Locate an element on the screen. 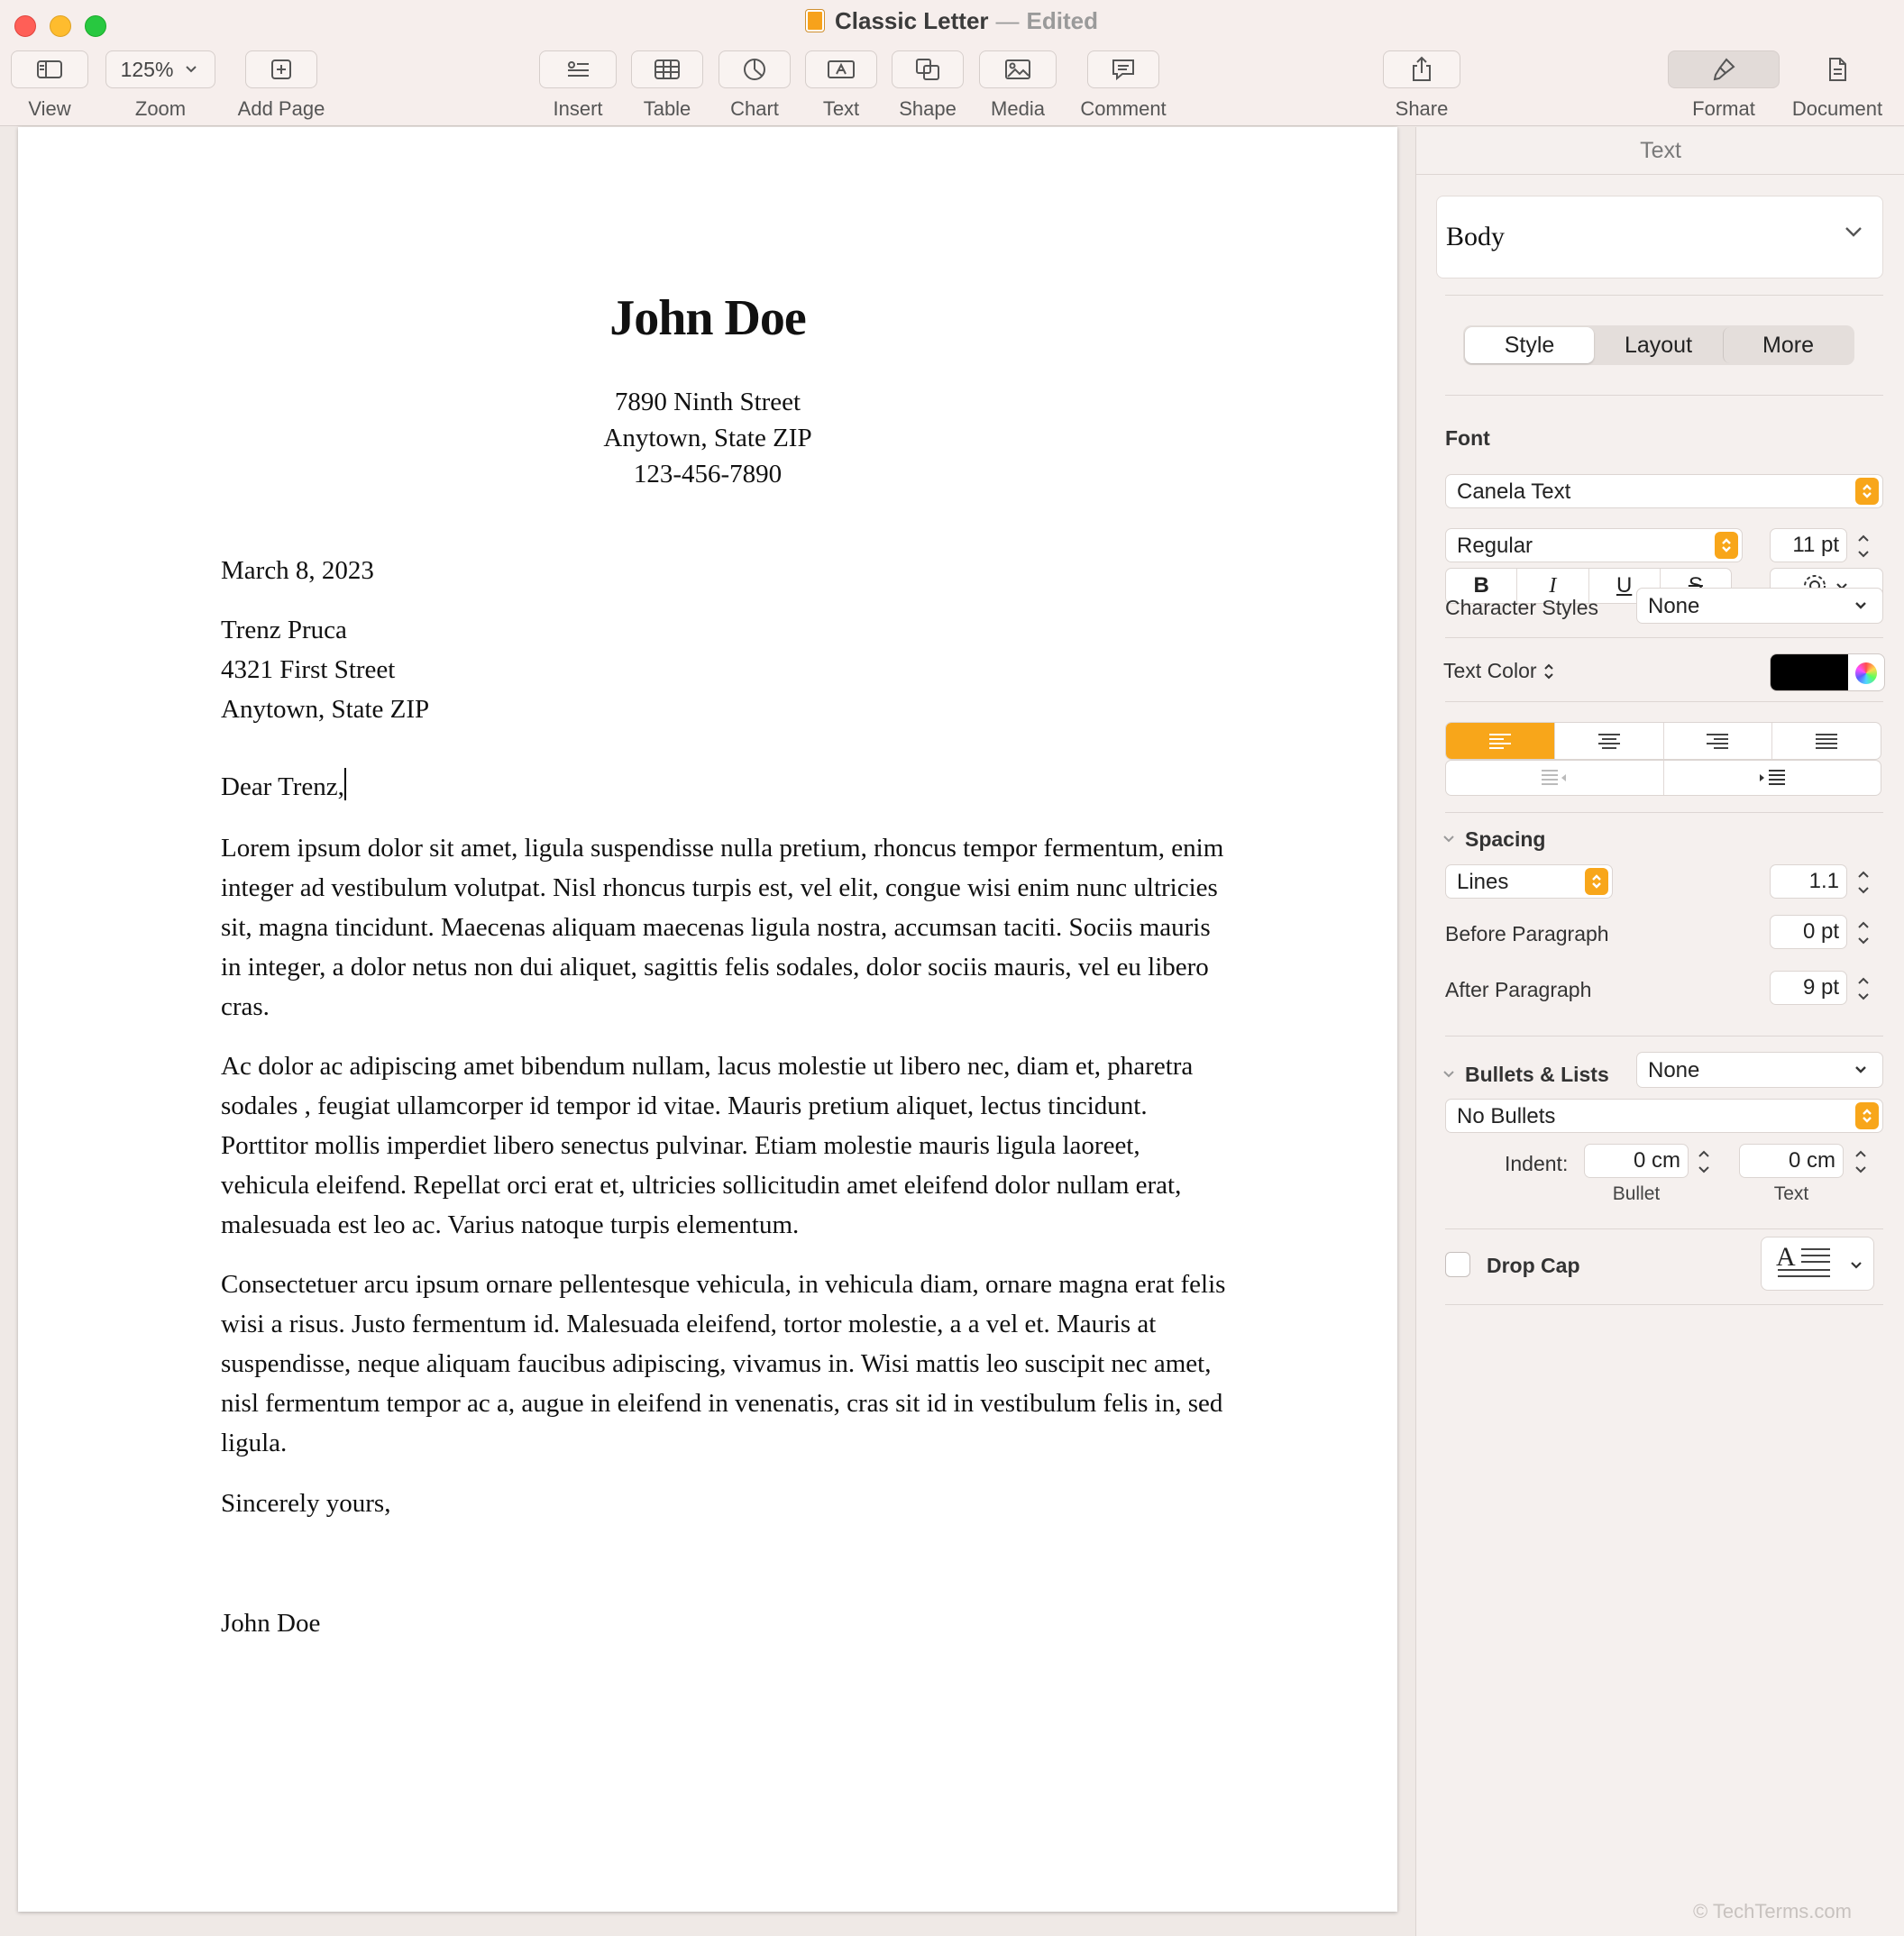  chart-toolbar-item: Chart is located at coordinates (755, 86).